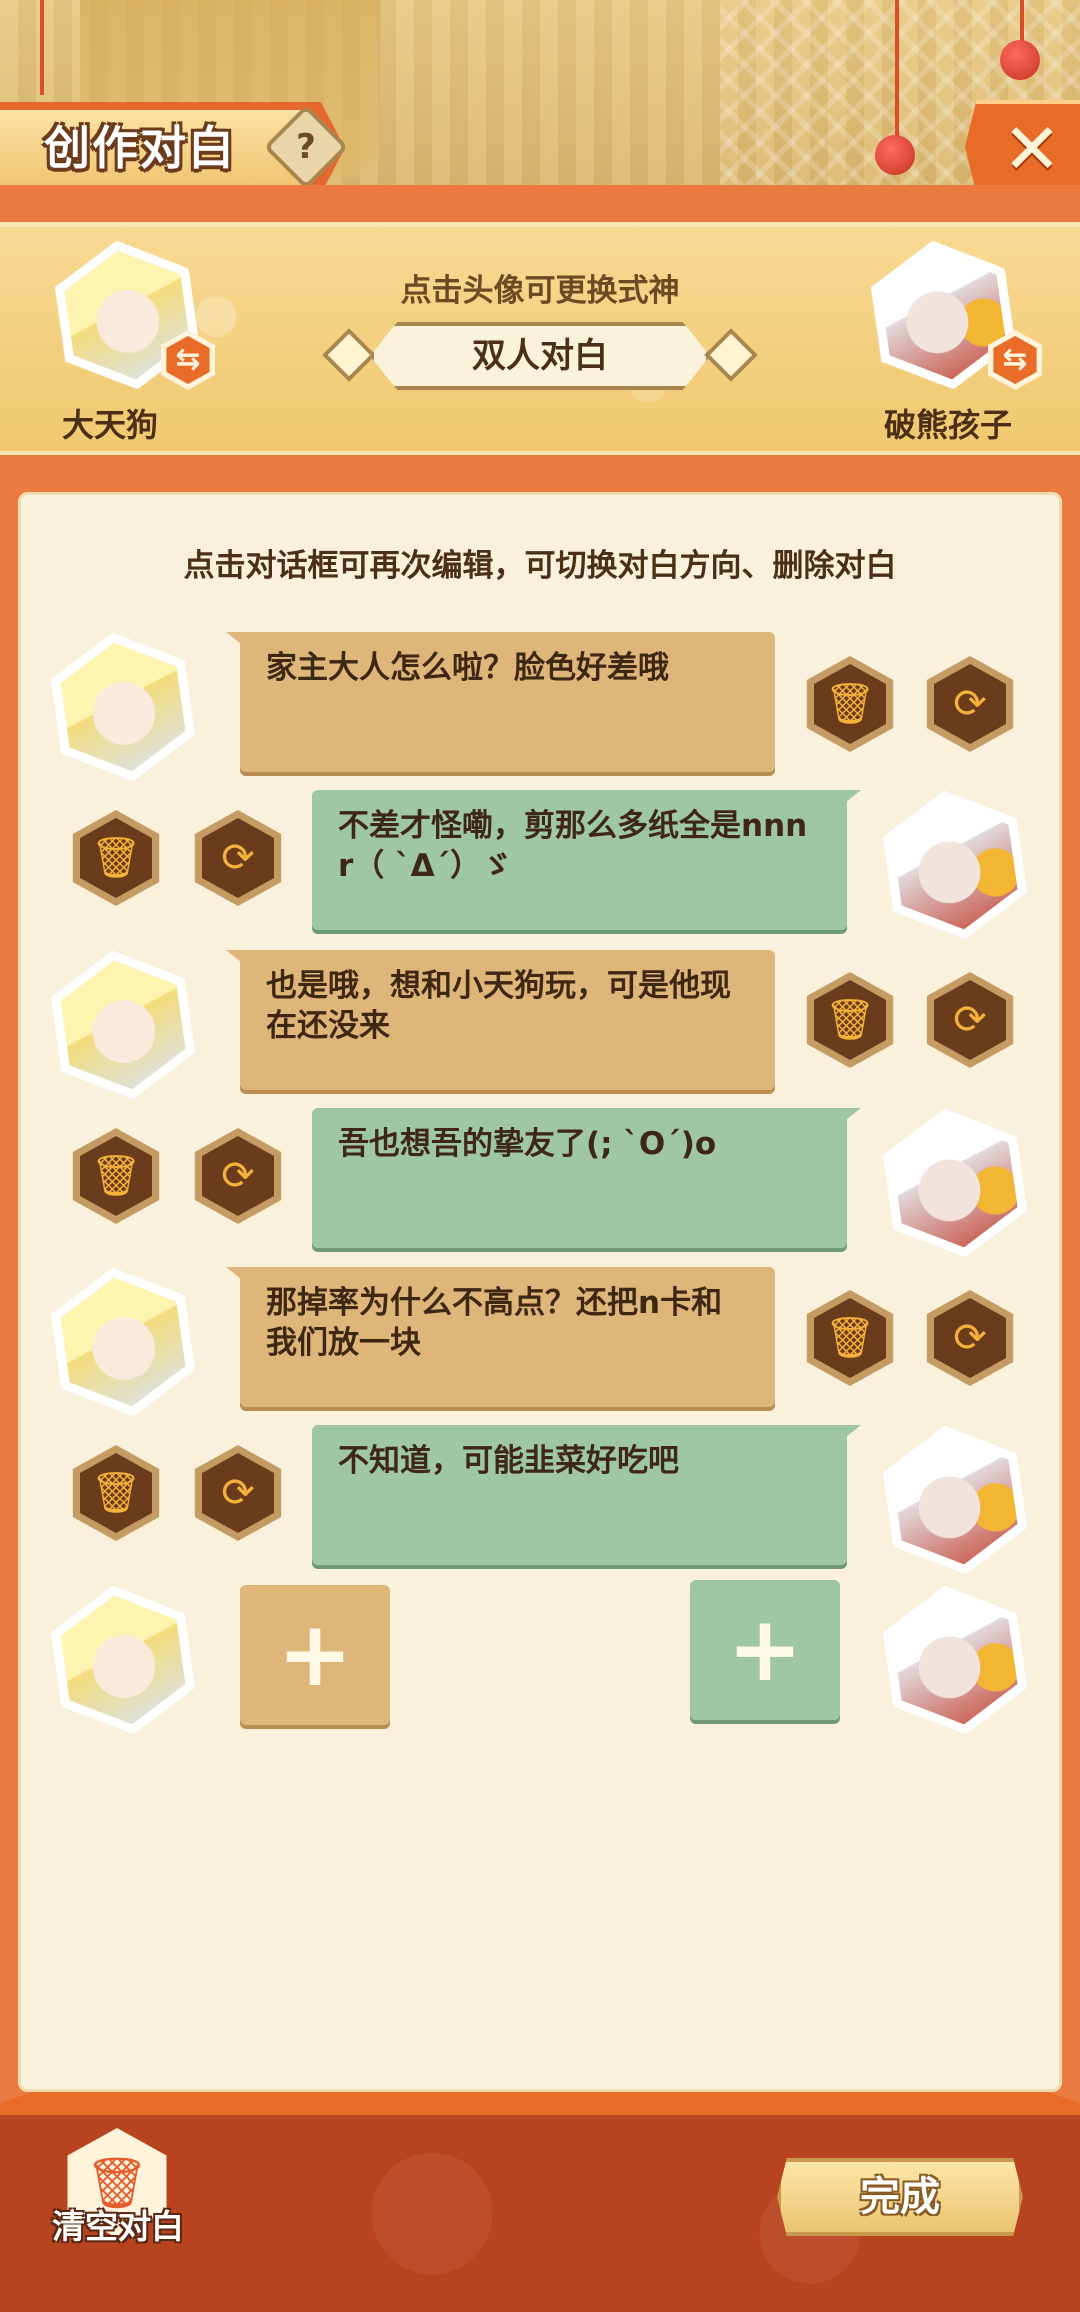 The height and width of the screenshot is (2312, 1080). I want to click on add-row-avatar-right, so click(955, 1660).